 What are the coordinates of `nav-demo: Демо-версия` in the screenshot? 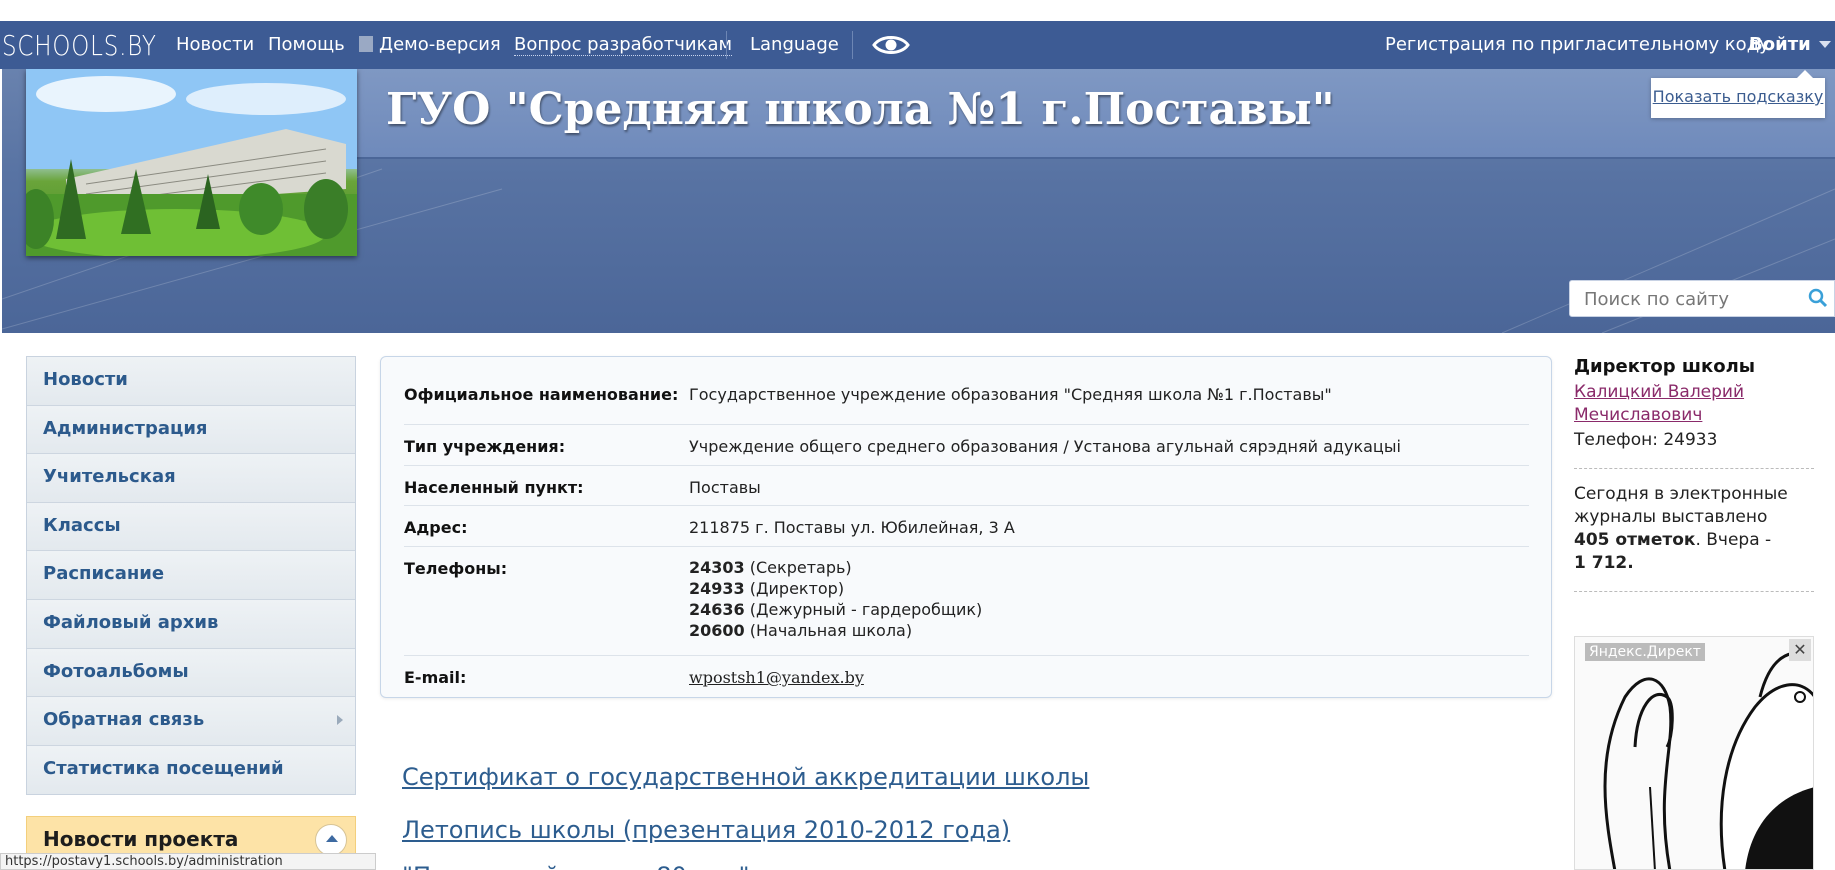 It's located at (430, 44).